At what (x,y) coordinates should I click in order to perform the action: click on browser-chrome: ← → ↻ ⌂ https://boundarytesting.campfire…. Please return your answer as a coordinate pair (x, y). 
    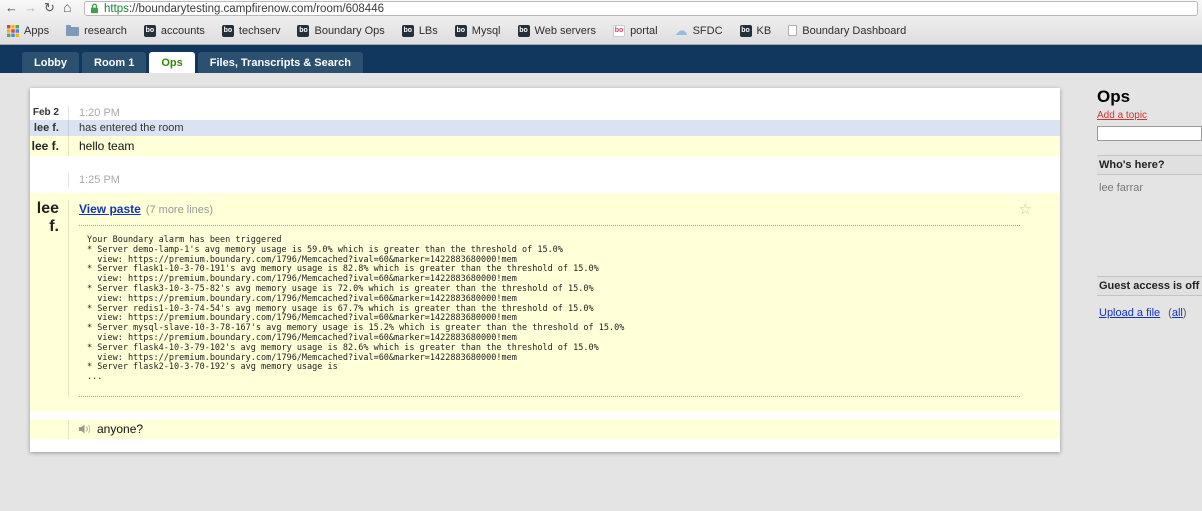
    Looking at the image, I should click on (601, 22).